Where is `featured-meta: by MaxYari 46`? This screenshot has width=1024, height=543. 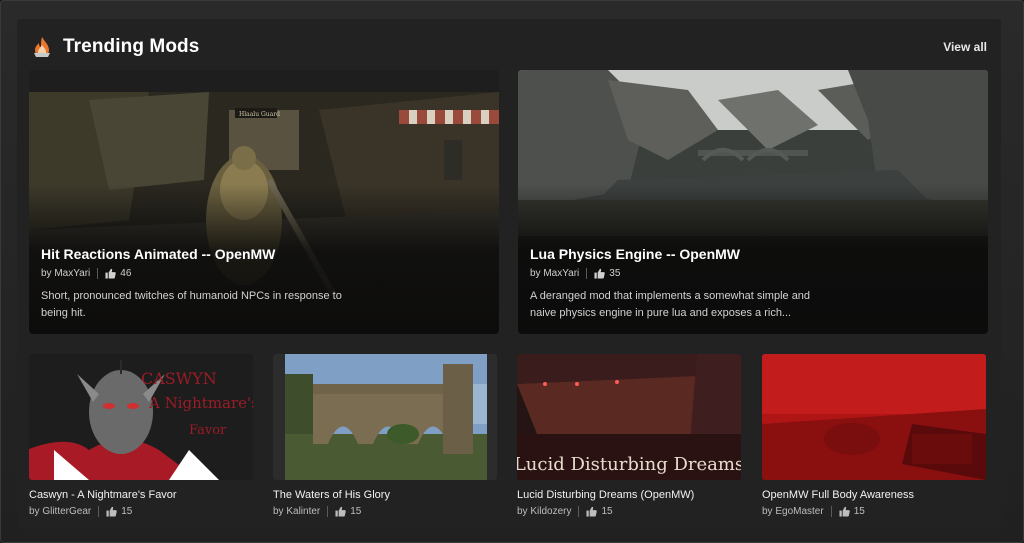 featured-meta: by MaxYari 46 is located at coordinates (195, 273).